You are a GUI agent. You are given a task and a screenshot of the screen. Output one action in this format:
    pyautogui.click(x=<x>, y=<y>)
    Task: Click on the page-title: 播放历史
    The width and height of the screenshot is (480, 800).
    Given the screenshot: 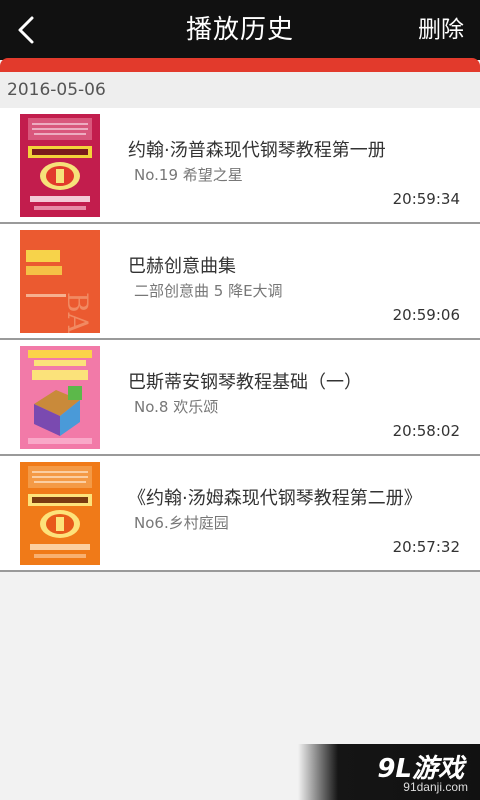 What is the action you would take?
    pyautogui.click(x=239, y=30)
    